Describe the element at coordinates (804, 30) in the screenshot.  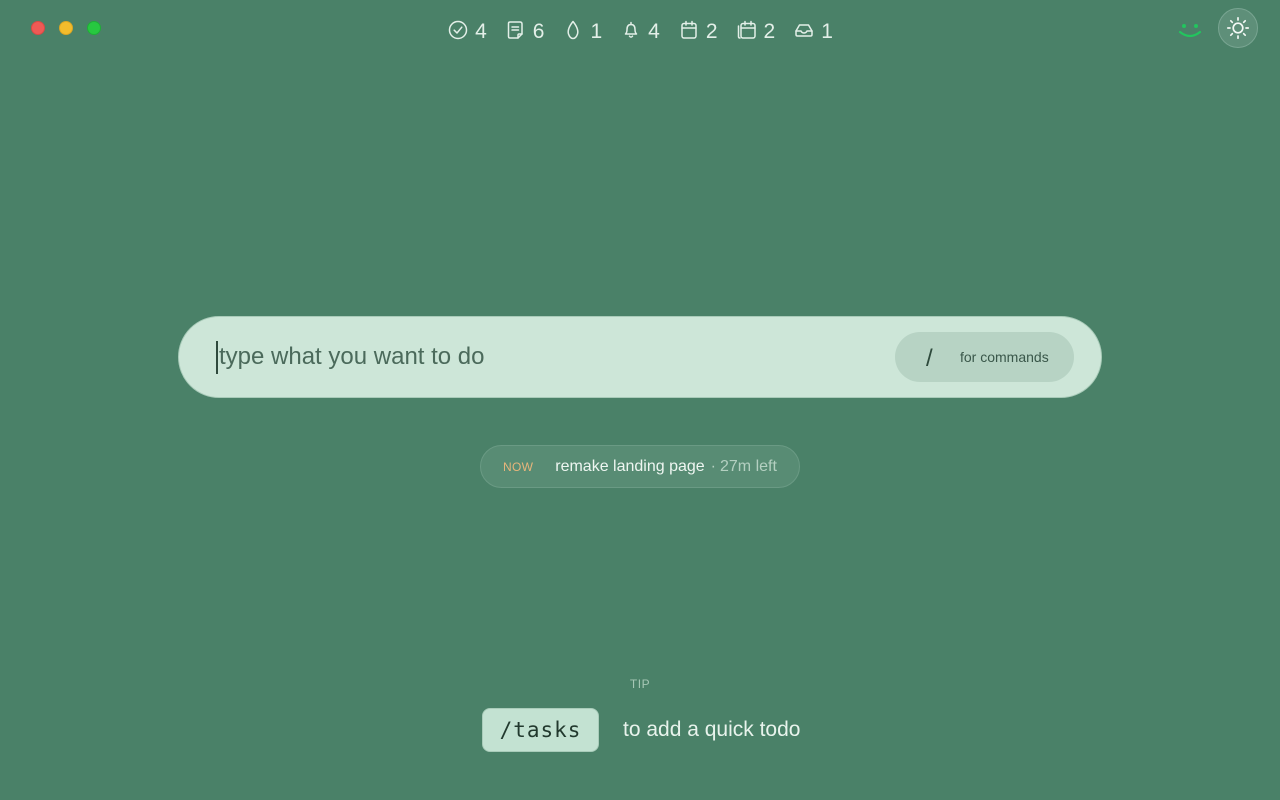
I see `inbox-tray-icon` at that location.